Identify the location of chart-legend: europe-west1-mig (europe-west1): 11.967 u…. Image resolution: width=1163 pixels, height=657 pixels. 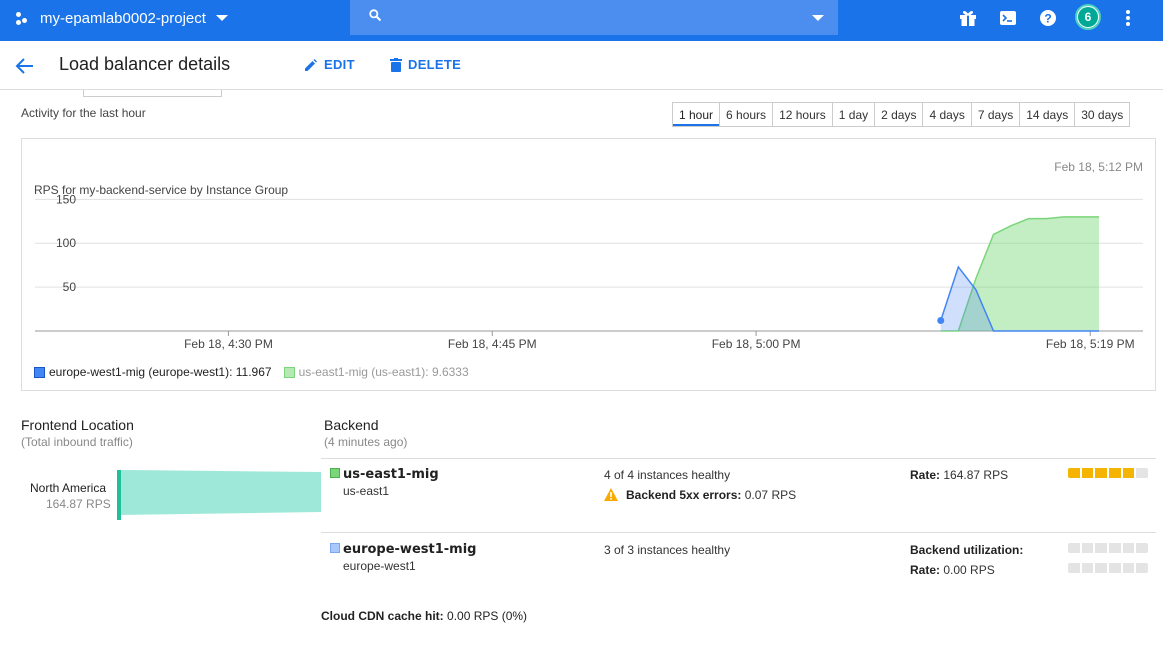
(257, 372).